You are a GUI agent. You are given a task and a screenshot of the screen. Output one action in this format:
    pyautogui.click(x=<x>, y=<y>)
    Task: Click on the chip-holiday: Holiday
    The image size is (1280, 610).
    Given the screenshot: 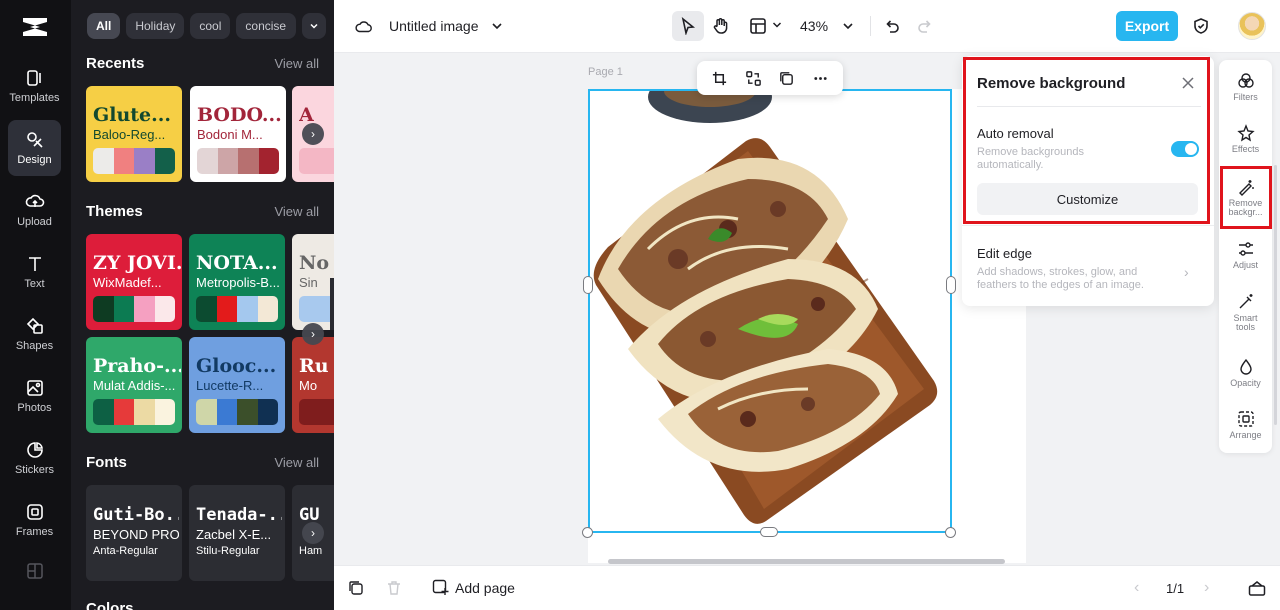 What is the action you would take?
    pyautogui.click(x=155, y=26)
    